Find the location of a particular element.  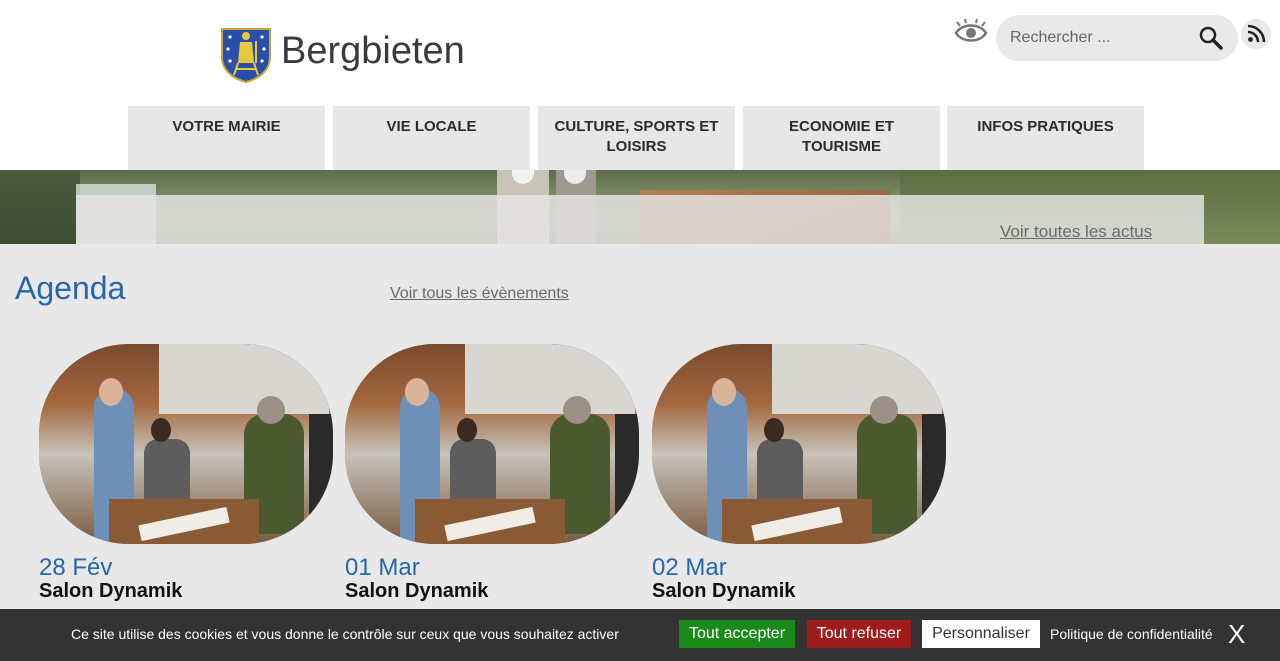

news-banner: Voir toutes les actus is located at coordinates (640, 207).